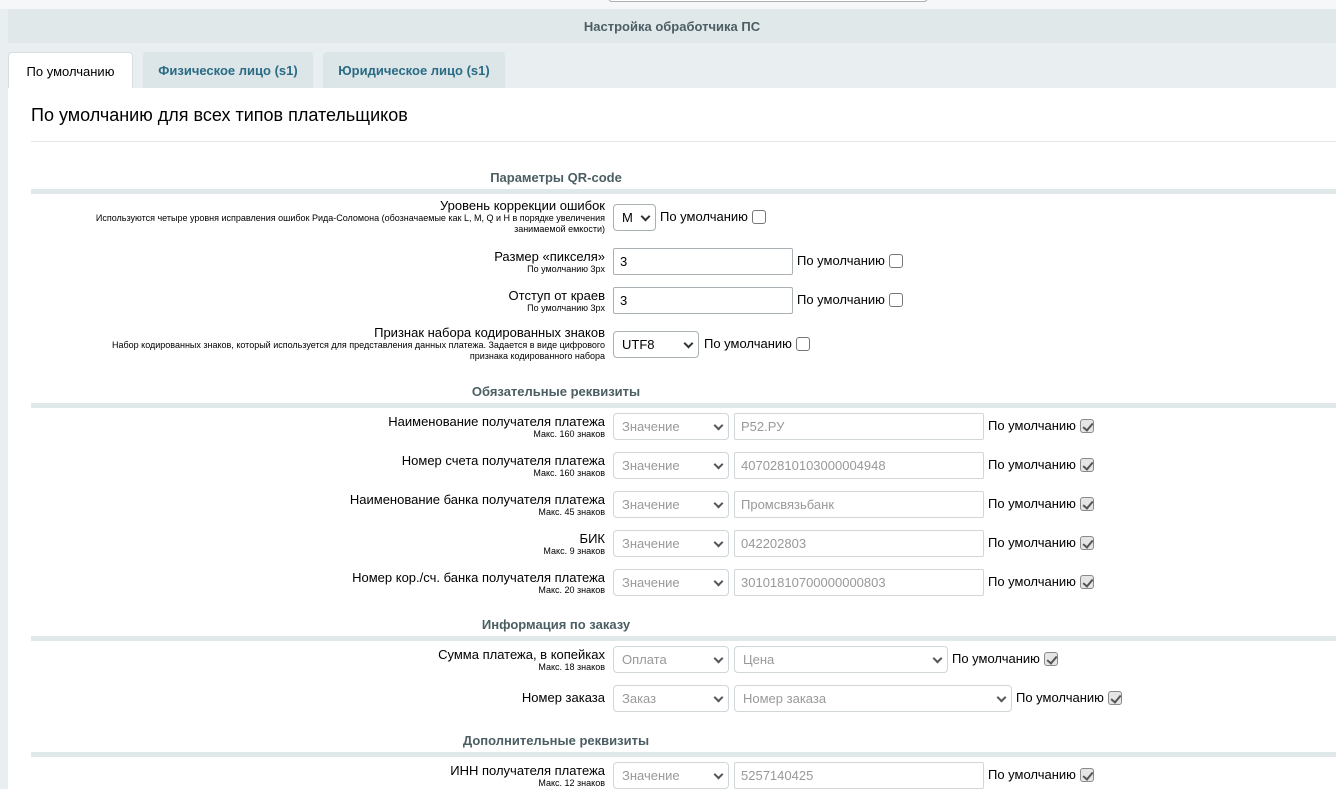 Image resolution: width=1336 pixels, height=789 pixels. I want to click on tab-default: По умолчанию, so click(70, 70).